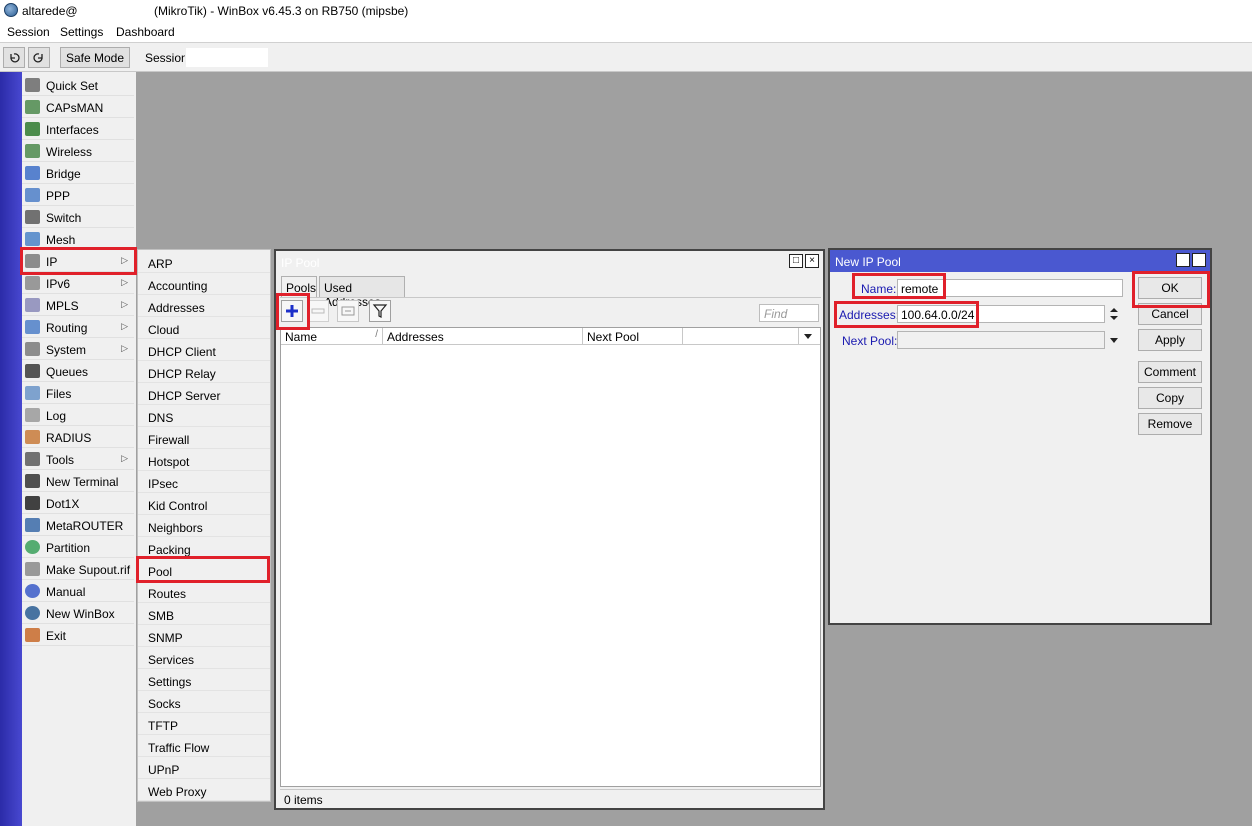 This screenshot has width=1252, height=826. I want to click on addresses-field: 100.64.0.0/24, so click(1001, 314).